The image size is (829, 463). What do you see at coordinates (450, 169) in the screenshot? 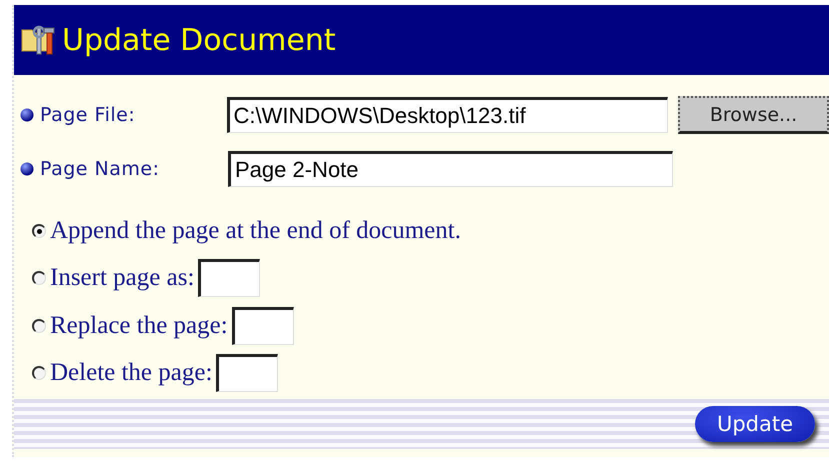
I see `text-field: Page 2-Note` at bounding box center [450, 169].